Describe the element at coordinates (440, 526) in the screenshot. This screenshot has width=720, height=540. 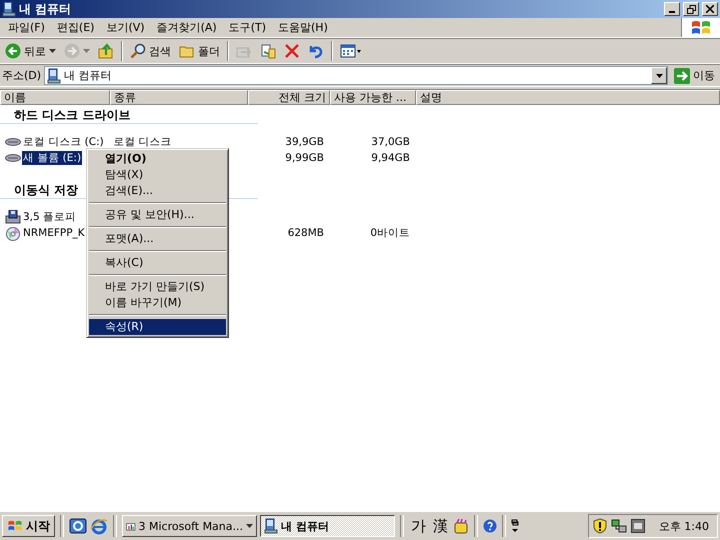
I see `language-indicator: 漢` at that location.